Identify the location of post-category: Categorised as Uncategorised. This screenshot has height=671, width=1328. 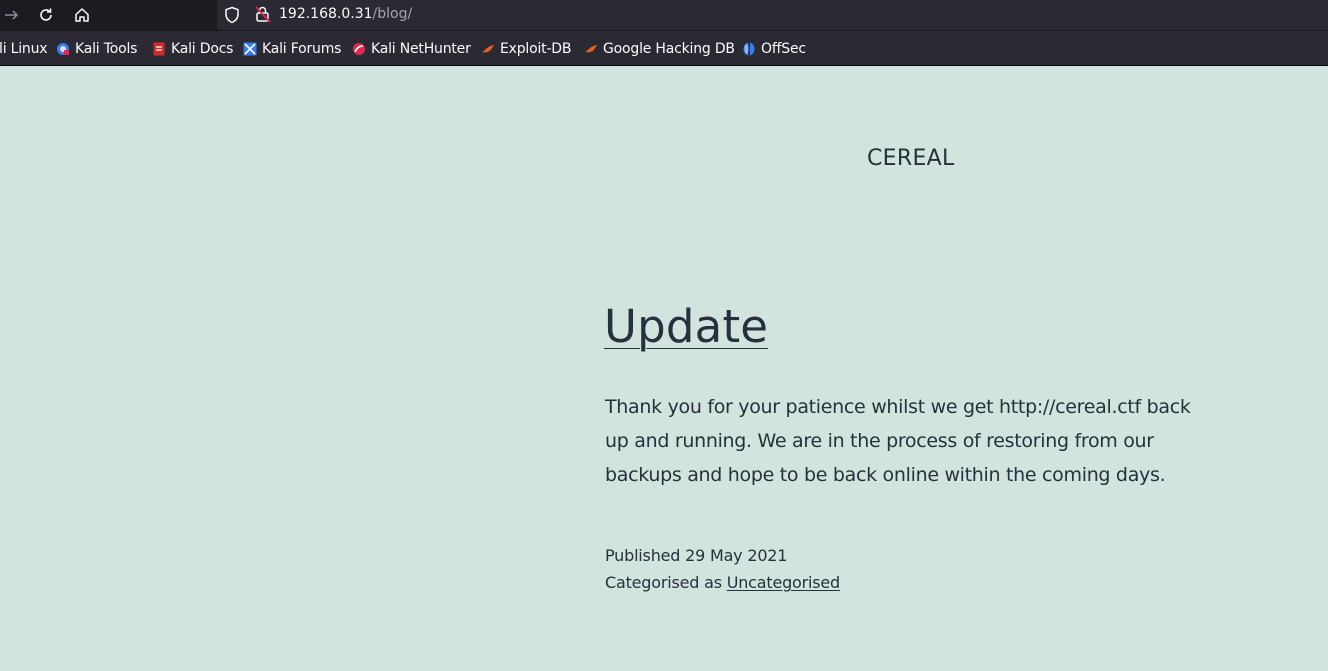
(722, 582).